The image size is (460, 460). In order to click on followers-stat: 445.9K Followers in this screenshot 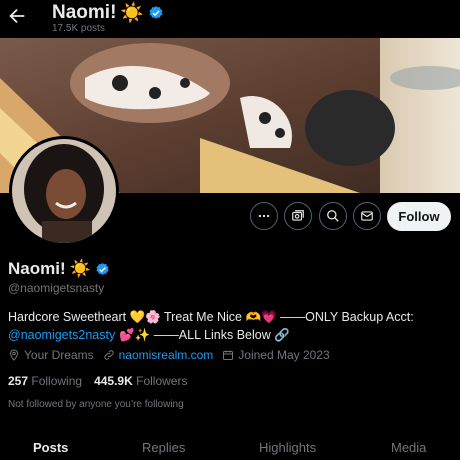, I will do `click(140, 381)`.